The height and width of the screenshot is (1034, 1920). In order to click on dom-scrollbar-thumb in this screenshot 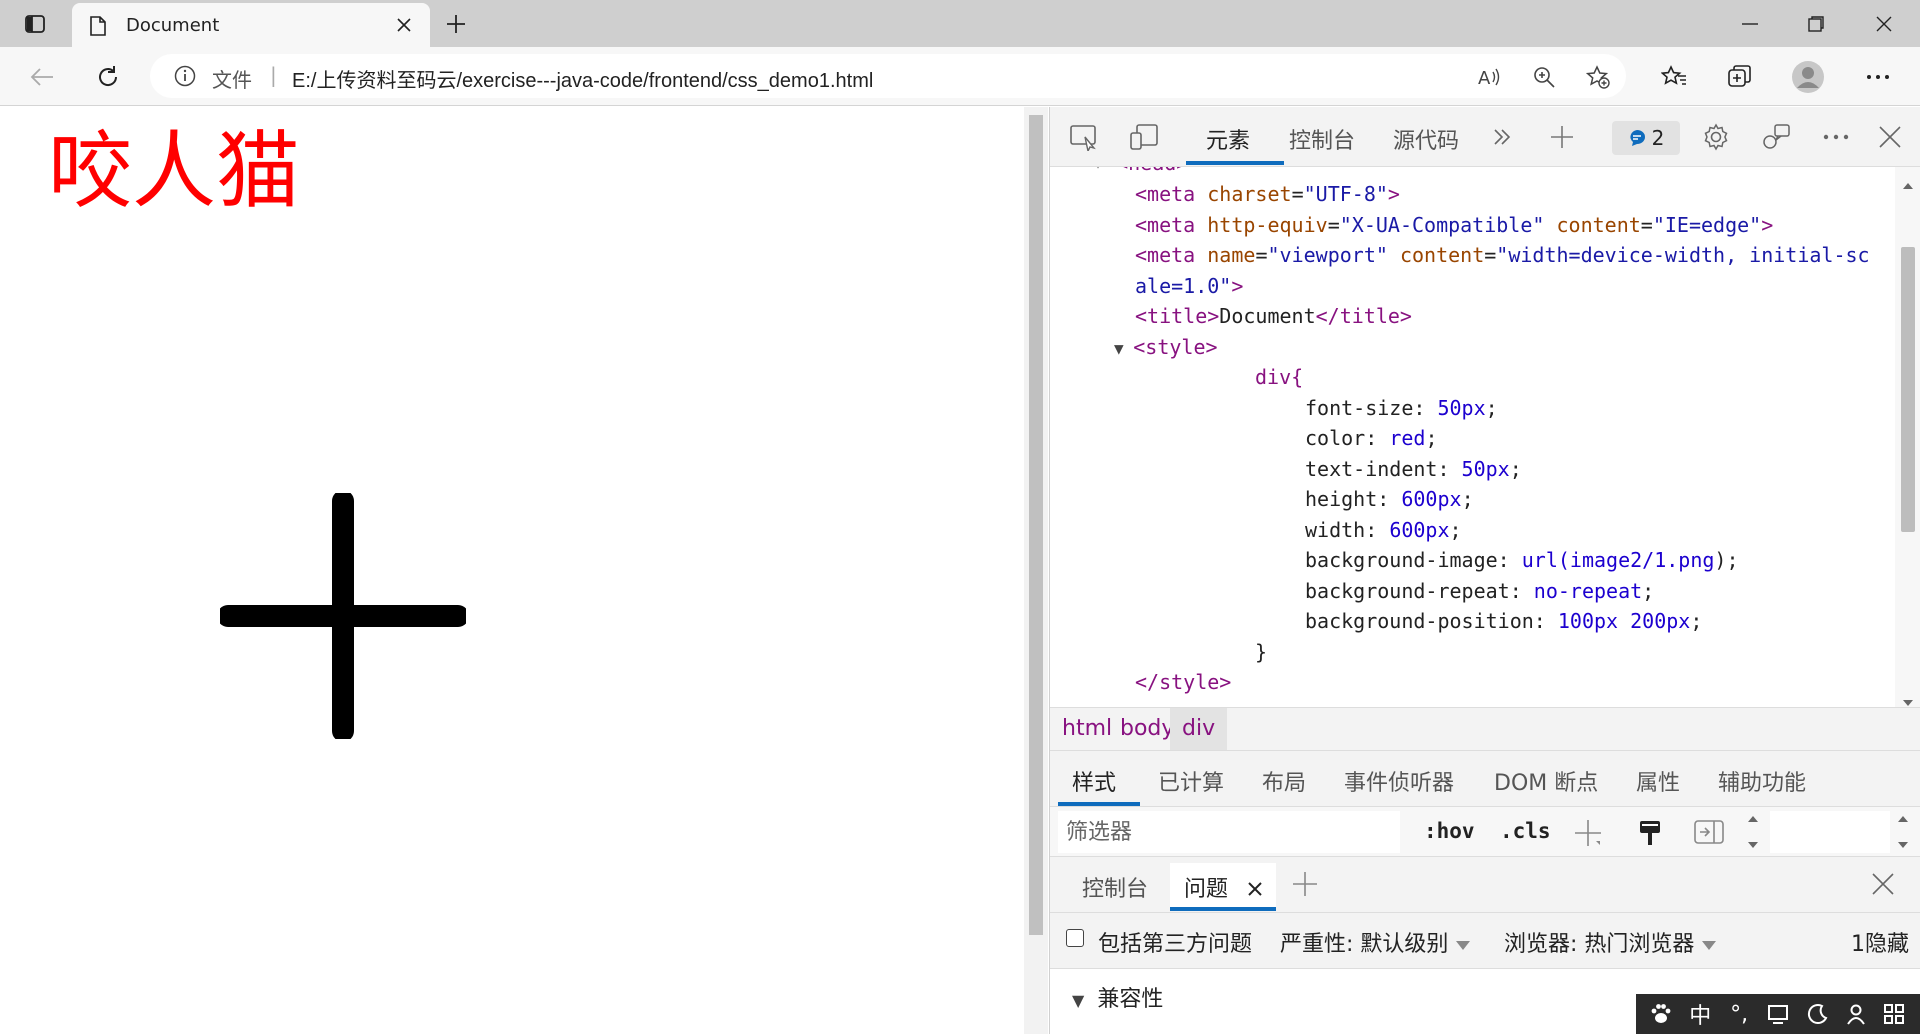, I will do `click(1908, 389)`.